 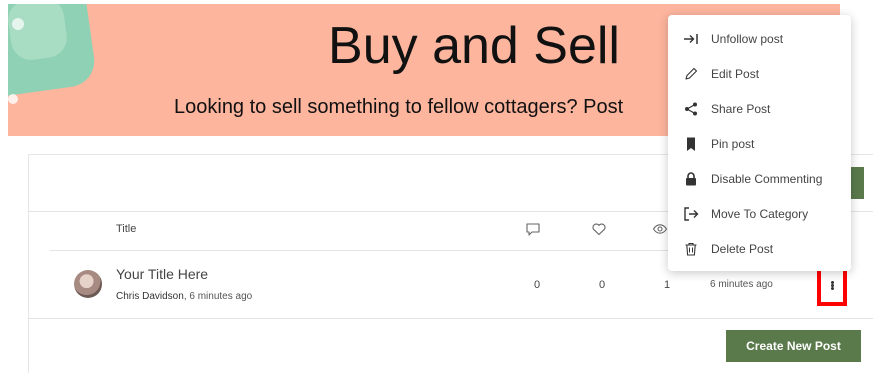 What do you see at coordinates (741, 284) in the screenshot?
I see `post-last-activity: 6 minutes ago` at bounding box center [741, 284].